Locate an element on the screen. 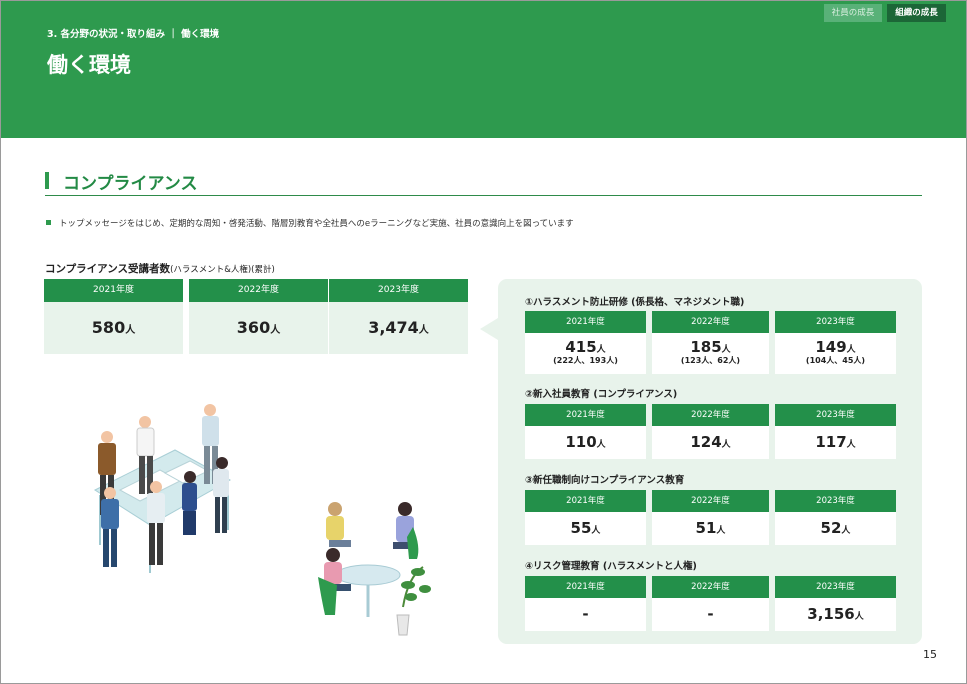 This screenshot has width=967, height=684. team-meeting-illustration is located at coordinates (162, 488).